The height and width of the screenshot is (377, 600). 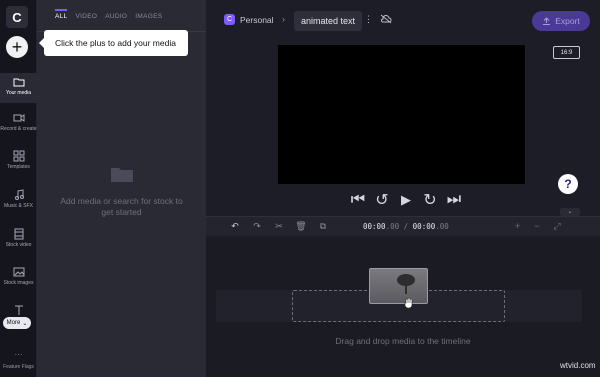 What do you see at coordinates (18, 156) in the screenshot?
I see `templates-icon` at bounding box center [18, 156].